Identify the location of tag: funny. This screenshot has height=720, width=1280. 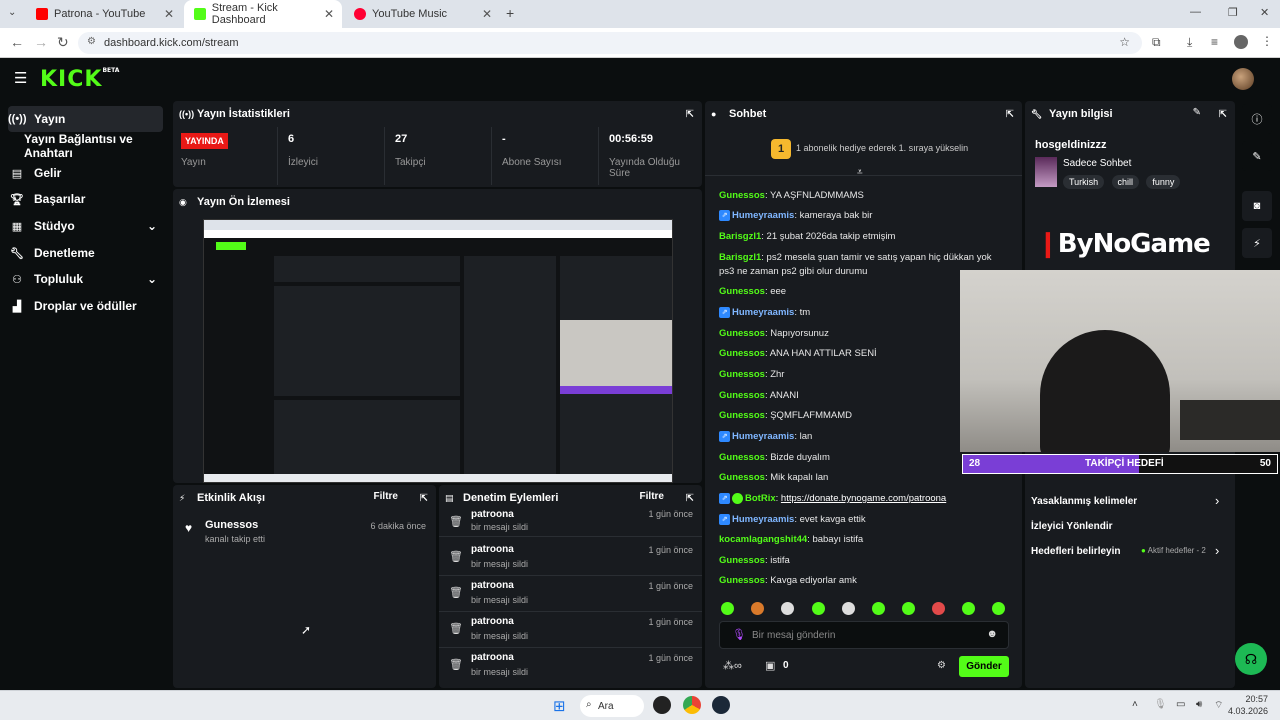
(1163, 182).